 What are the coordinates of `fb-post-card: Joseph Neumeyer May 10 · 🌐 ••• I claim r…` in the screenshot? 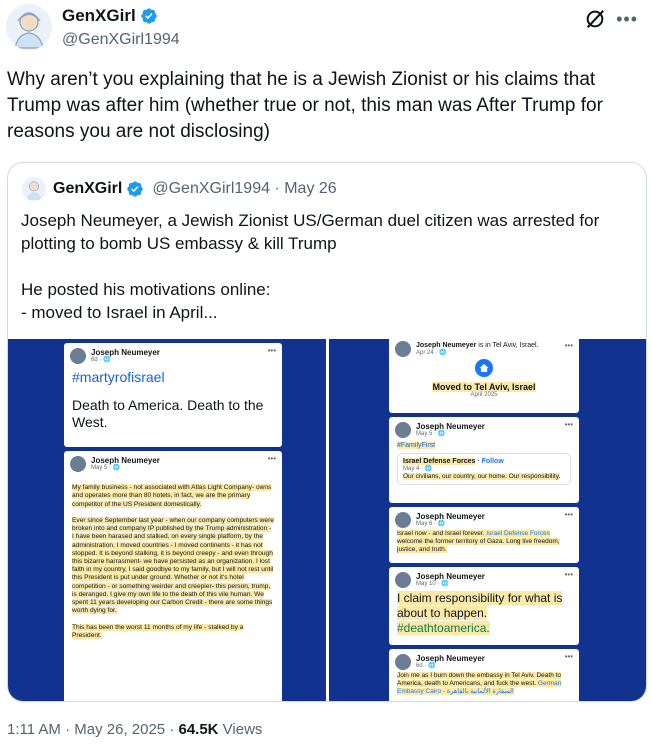 It's located at (484, 606).